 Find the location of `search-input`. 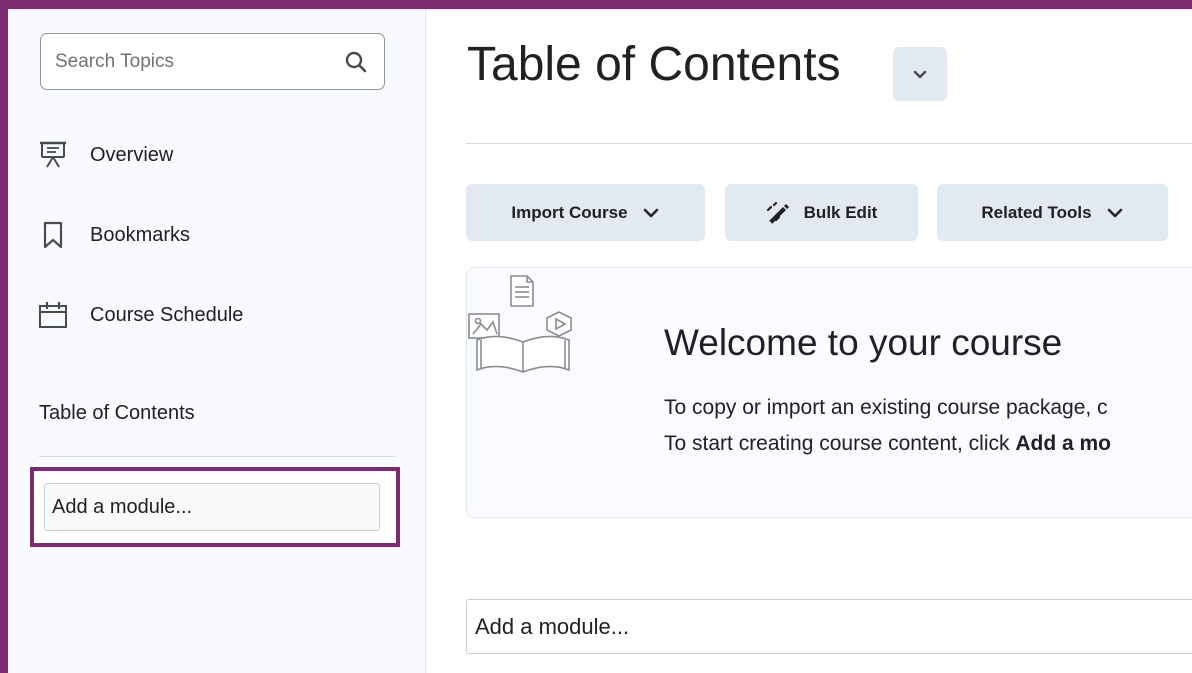

search-input is located at coordinates (195, 62).